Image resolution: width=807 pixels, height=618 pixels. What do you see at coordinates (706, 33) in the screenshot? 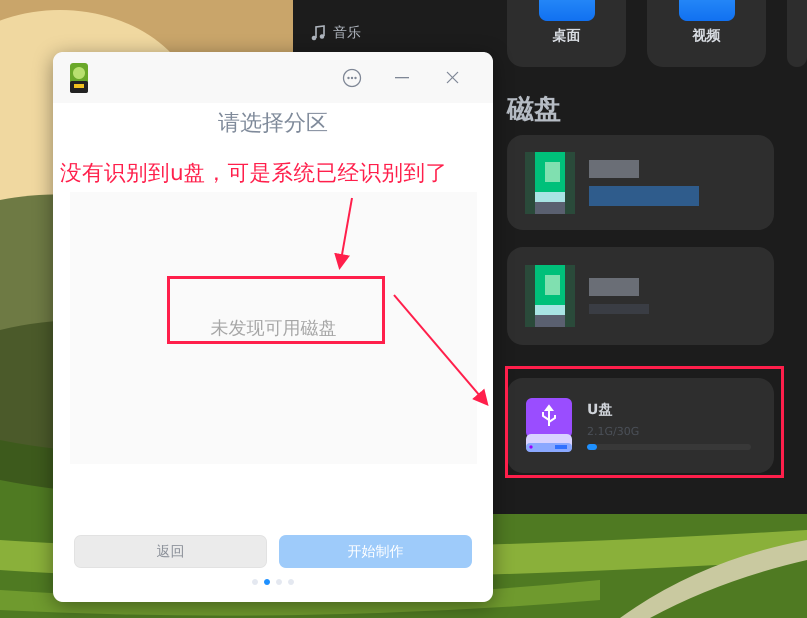
I see `folder-shortcut: 视频` at bounding box center [706, 33].